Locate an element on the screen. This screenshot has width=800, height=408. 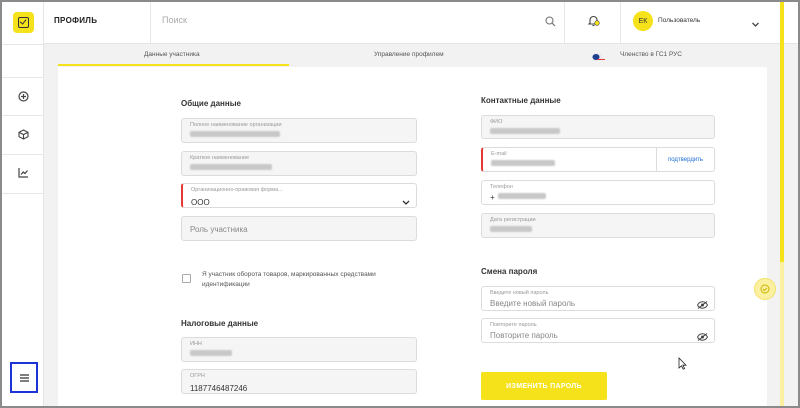
avatar: ЕК is located at coordinates (643, 21).